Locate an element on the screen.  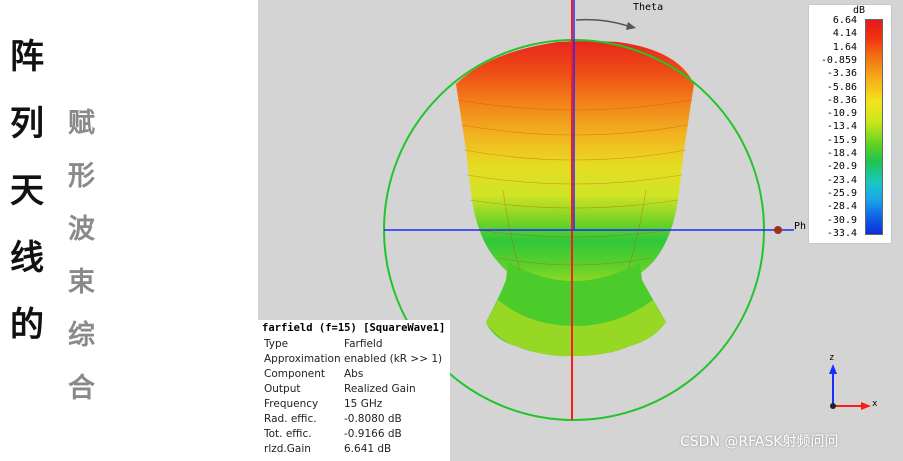
subtitle-char: 合 is located at coordinates (81, 388).